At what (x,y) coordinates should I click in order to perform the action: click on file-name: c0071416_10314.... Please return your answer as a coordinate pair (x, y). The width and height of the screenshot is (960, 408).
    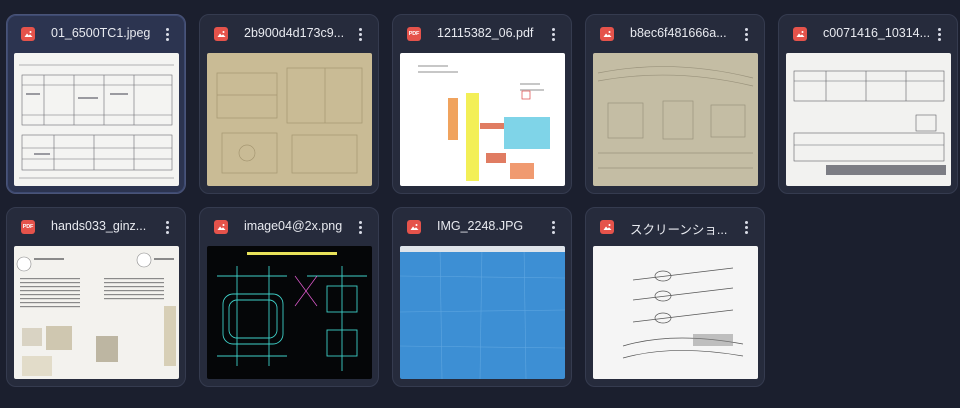
    Looking at the image, I should click on (877, 33).